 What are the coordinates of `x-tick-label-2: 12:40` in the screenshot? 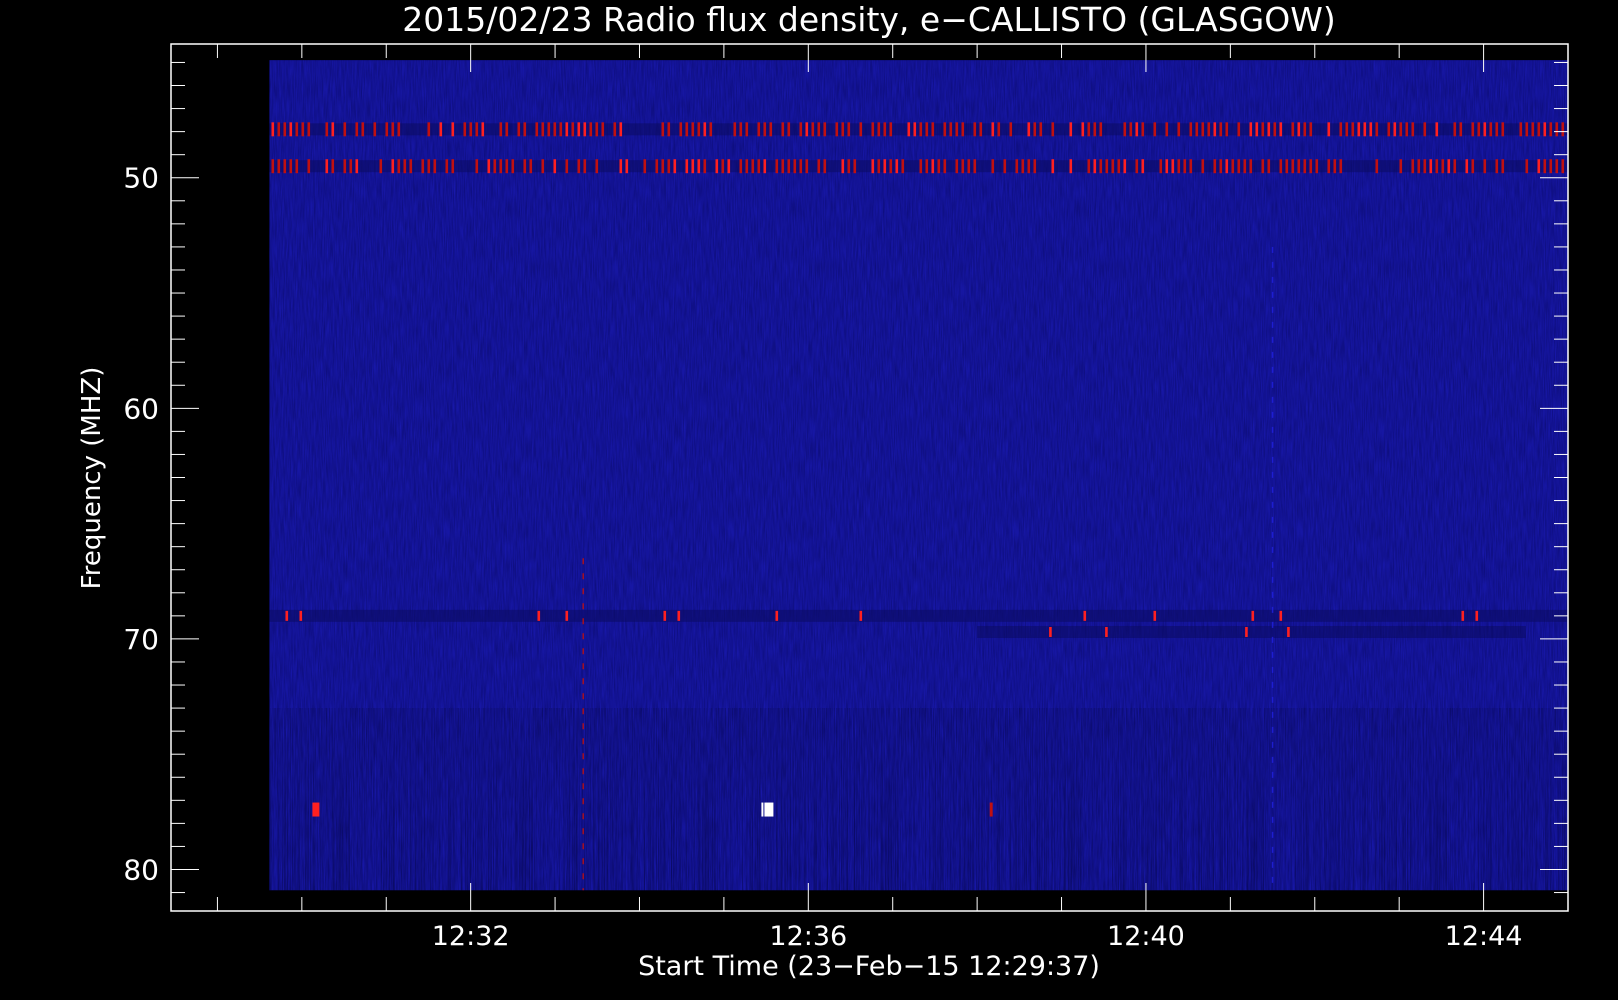 It's located at (1146, 936).